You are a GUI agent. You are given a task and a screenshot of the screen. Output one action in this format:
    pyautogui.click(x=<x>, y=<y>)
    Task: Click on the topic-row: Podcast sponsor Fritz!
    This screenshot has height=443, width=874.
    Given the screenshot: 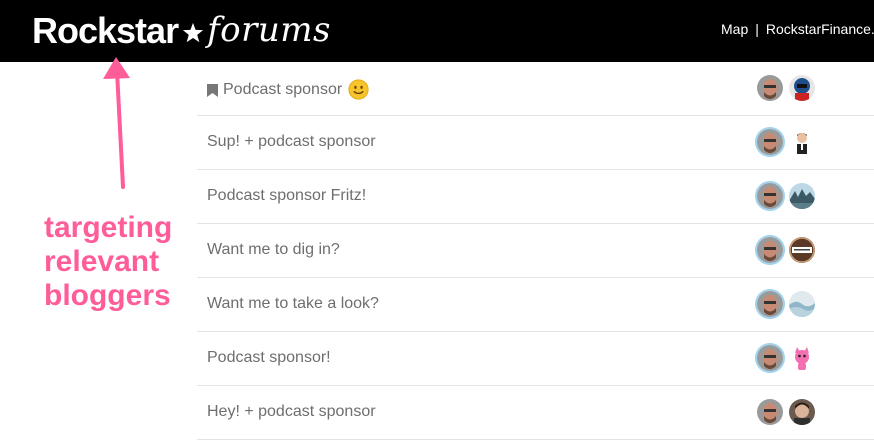 What is the action you would take?
    pyautogui.click(x=535, y=197)
    